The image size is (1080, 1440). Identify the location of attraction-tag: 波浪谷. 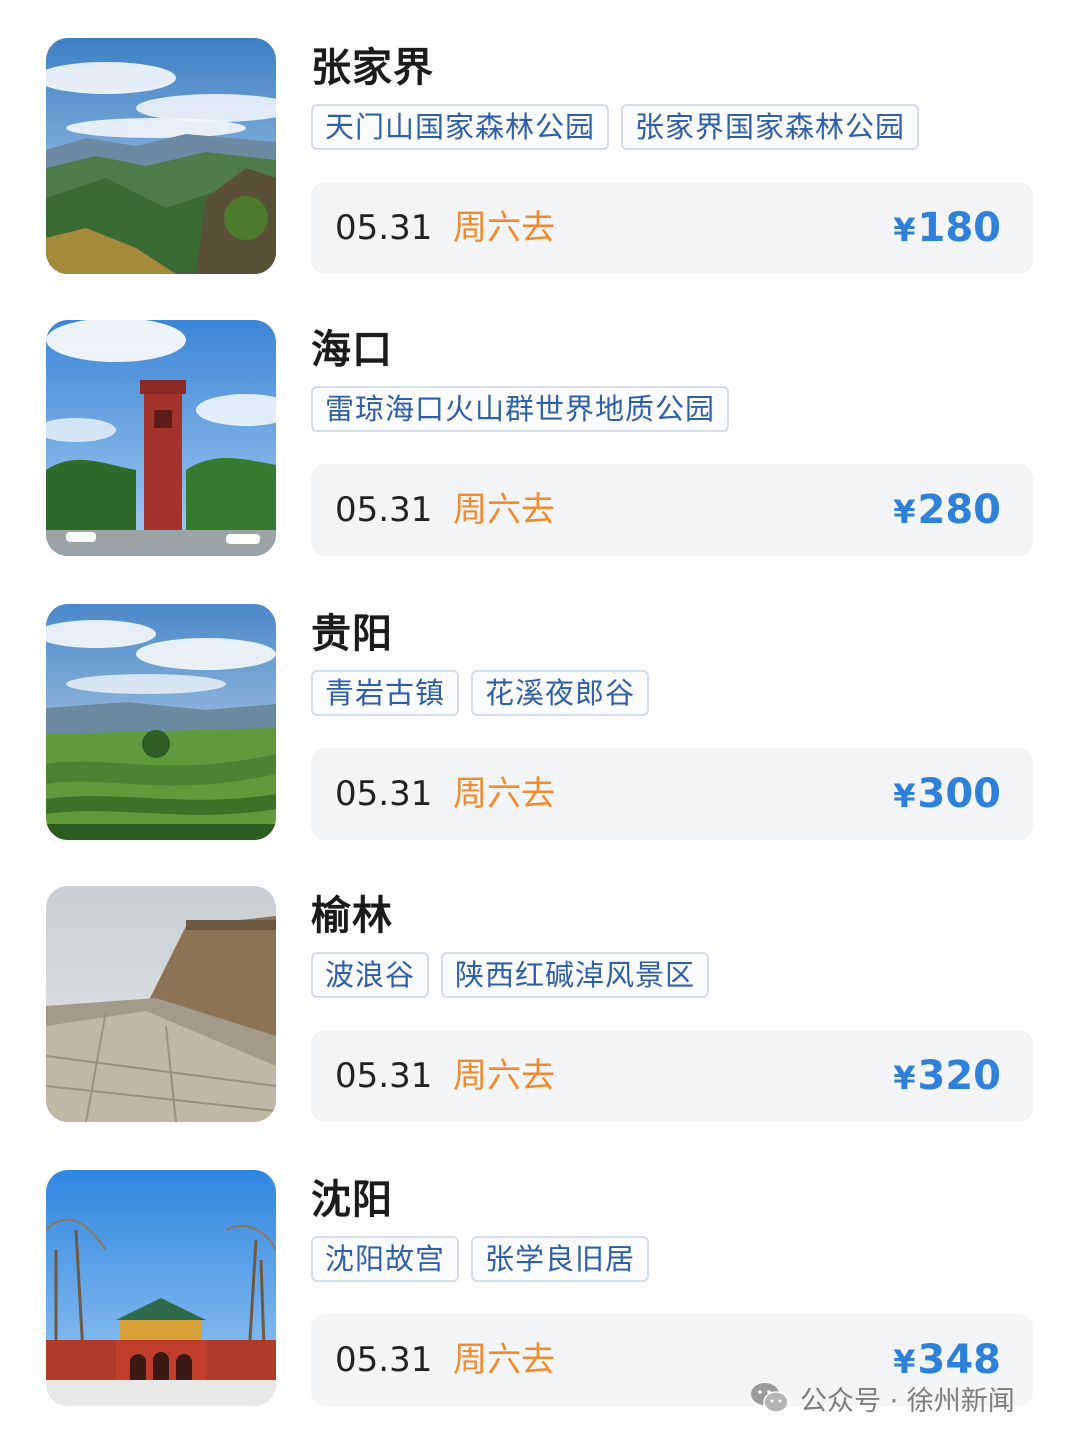
(370, 975).